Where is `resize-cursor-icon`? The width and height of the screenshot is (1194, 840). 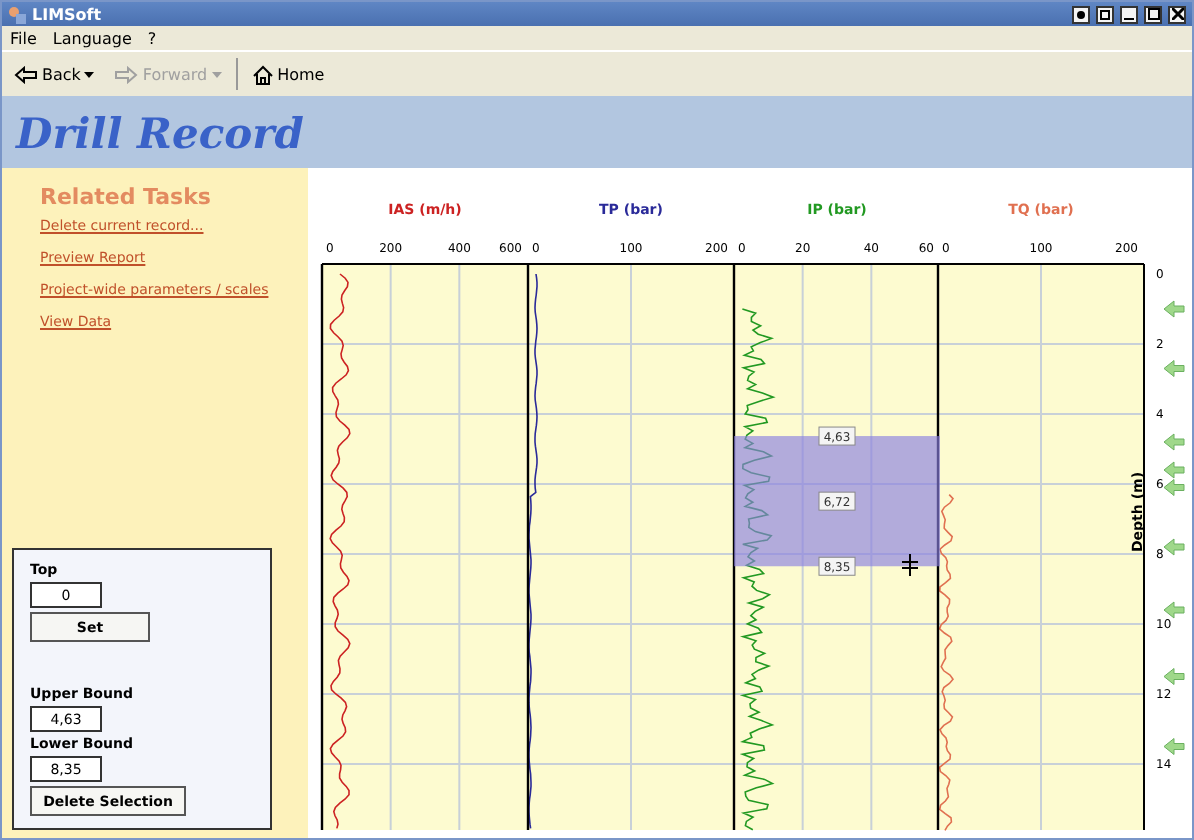
resize-cursor-icon is located at coordinates (910, 565).